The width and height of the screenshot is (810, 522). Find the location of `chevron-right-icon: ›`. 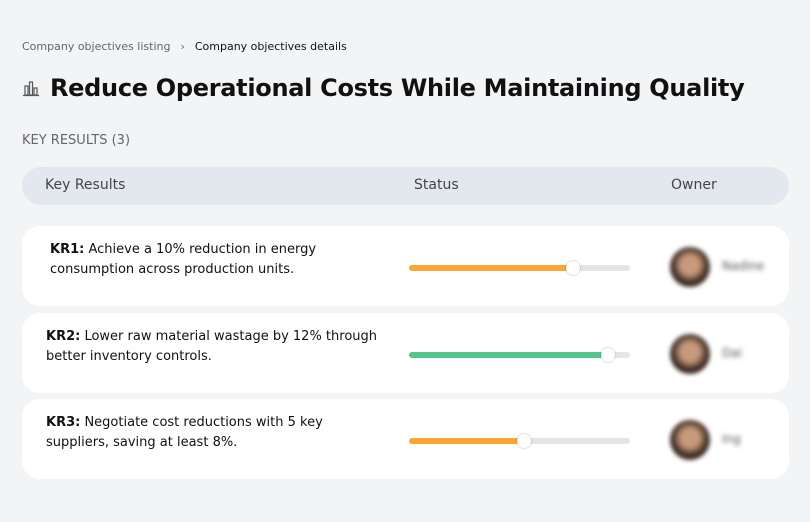

chevron-right-icon: › is located at coordinates (182, 46).